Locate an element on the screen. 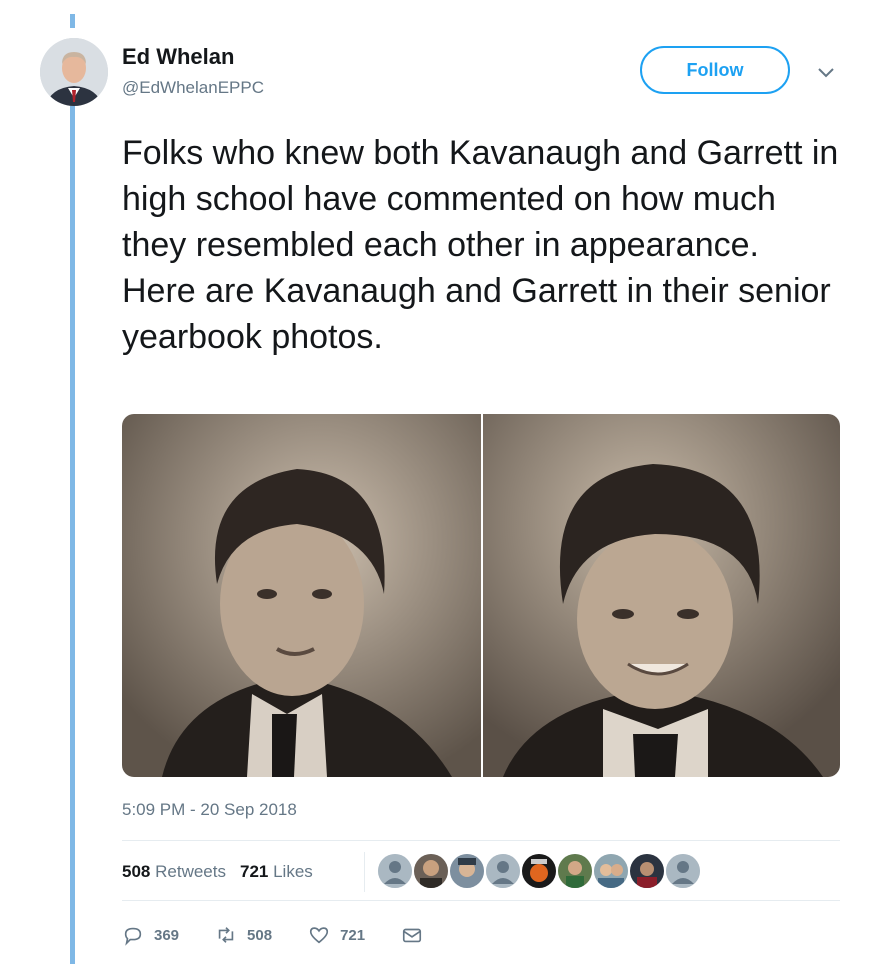 The width and height of the screenshot is (870, 964). engagement-stats: 508 Retweets 721 Likes is located at coordinates (217, 872).